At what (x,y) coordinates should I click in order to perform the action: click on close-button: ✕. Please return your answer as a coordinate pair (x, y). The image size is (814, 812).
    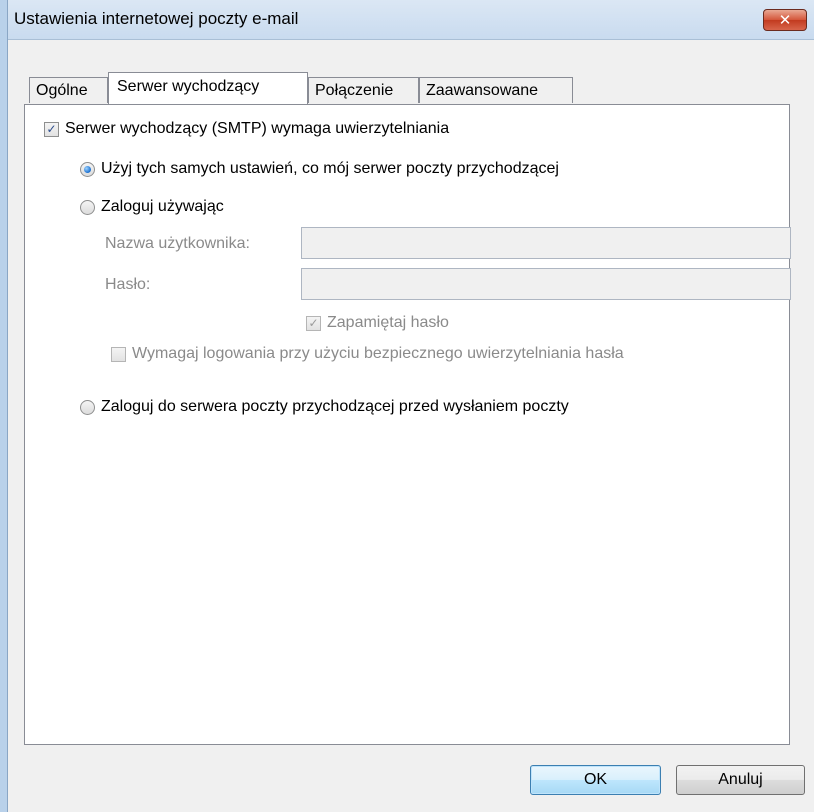
    Looking at the image, I should click on (785, 20).